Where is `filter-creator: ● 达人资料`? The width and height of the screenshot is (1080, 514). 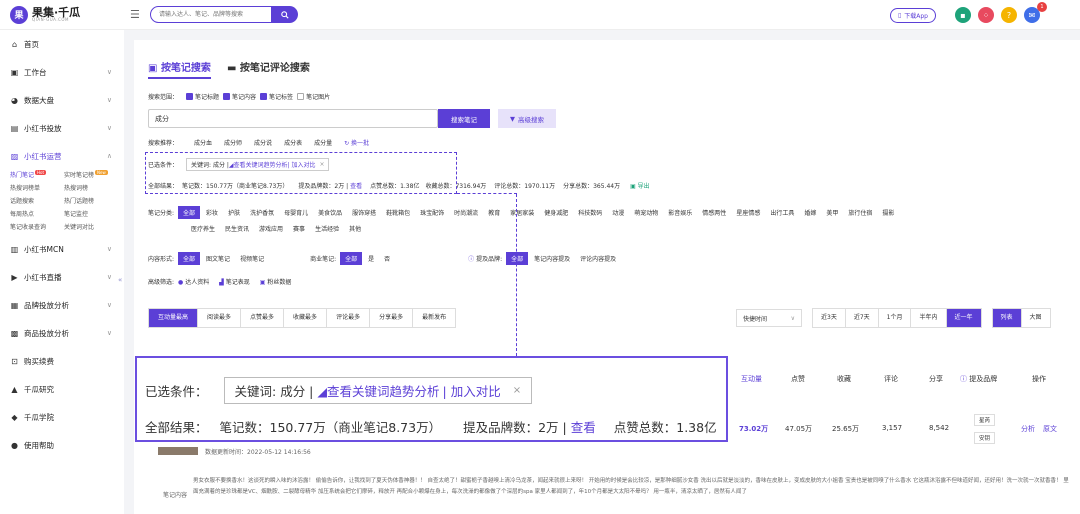
filter-creator: ● 达人资料 is located at coordinates (193, 281).